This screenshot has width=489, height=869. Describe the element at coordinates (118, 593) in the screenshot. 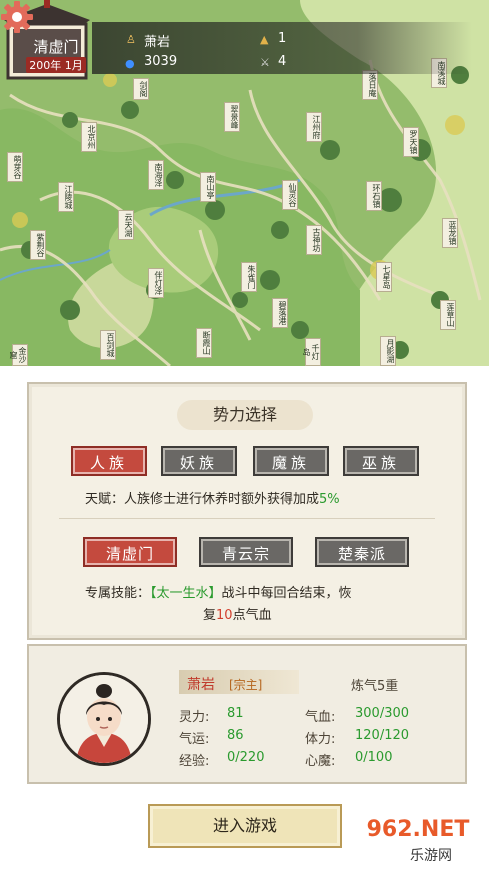

I see `skill-label: 专属技能：` at that location.